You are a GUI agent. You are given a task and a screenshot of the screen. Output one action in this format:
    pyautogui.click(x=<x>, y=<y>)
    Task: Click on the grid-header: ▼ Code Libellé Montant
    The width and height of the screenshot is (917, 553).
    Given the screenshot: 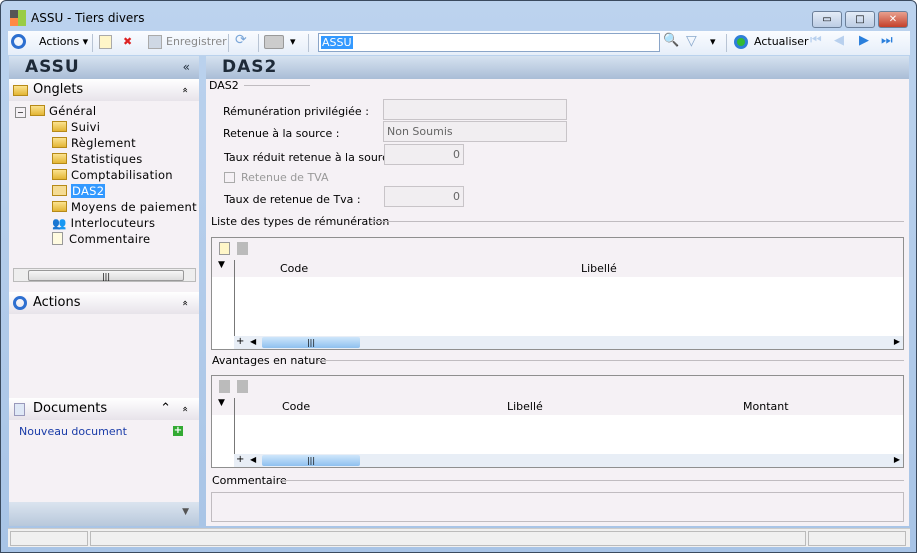 What is the action you would take?
    pyautogui.click(x=557, y=426)
    